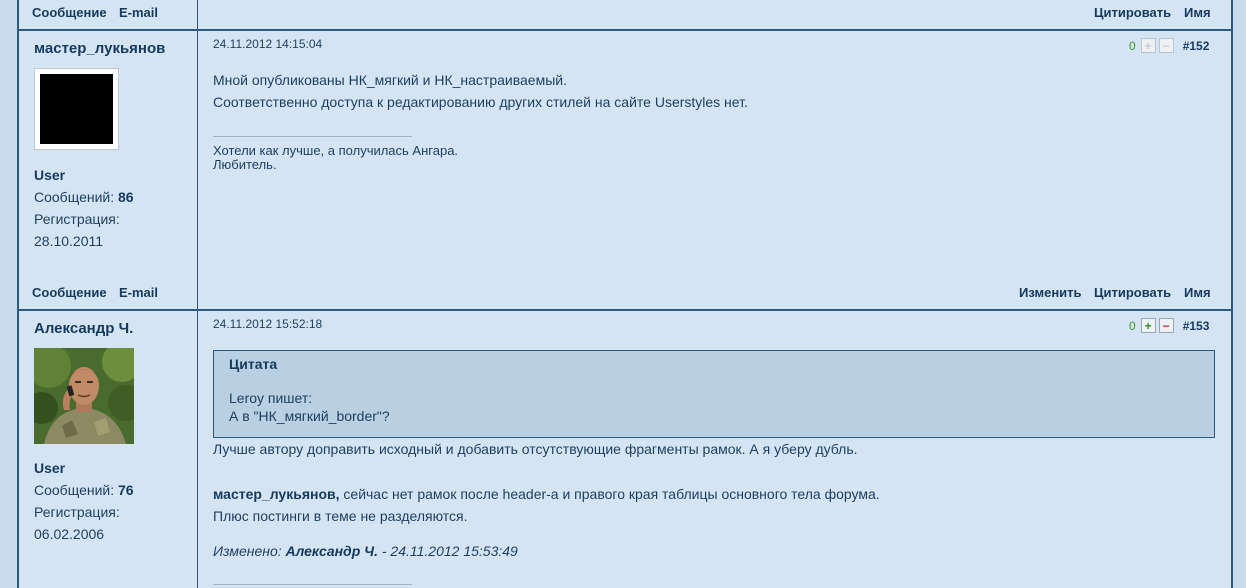  I want to click on vote-widget: 0 + − #153, so click(1169, 325).